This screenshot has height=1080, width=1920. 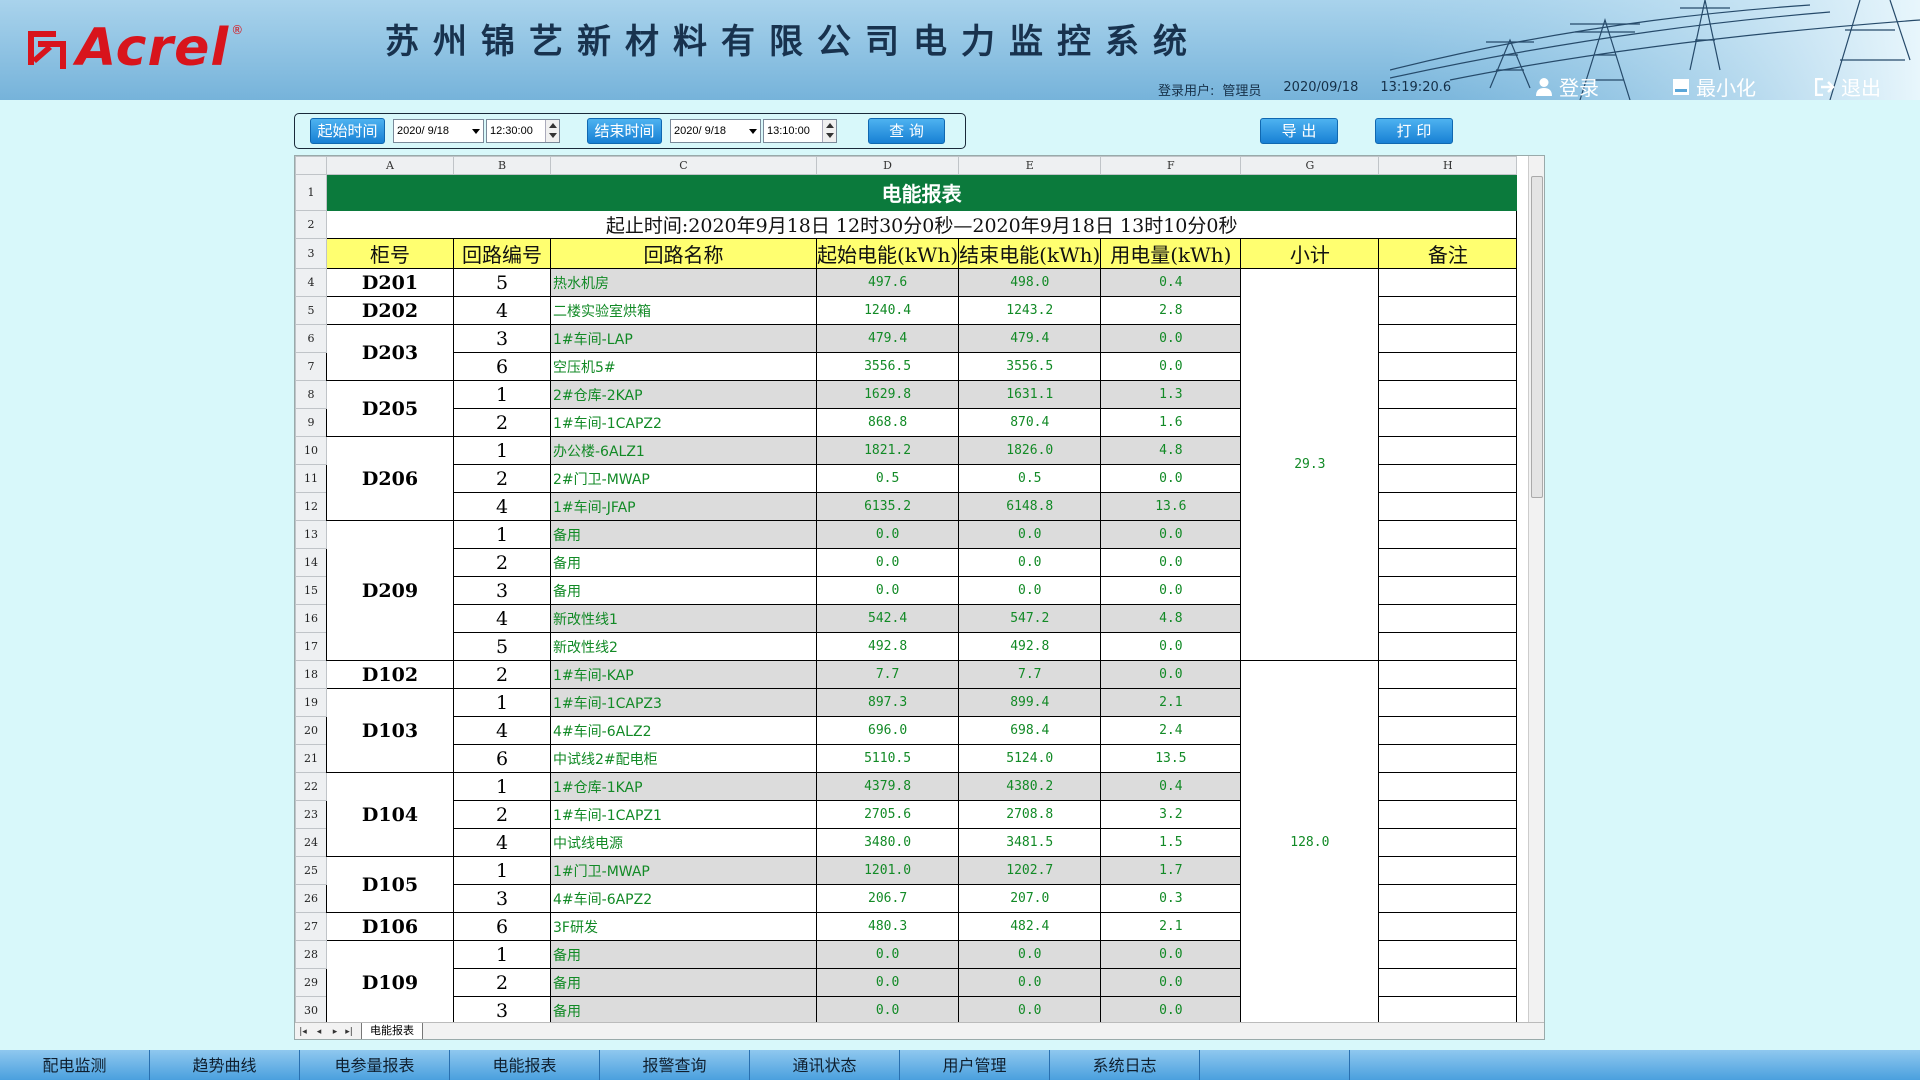 What do you see at coordinates (502, 646) in the screenshot?
I see `loop-number-cell: 5` at bounding box center [502, 646].